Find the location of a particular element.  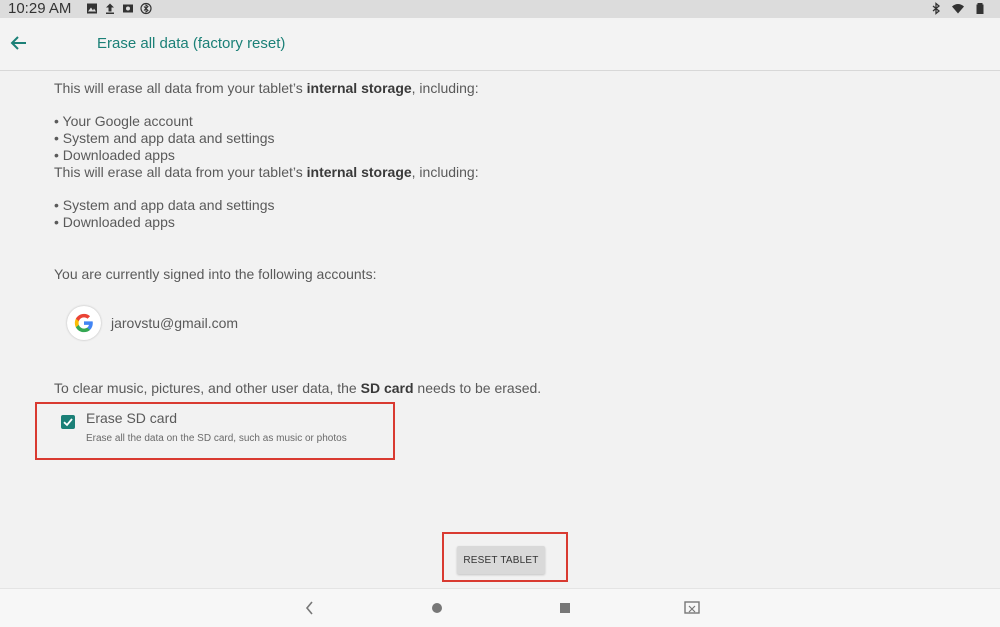

avatar is located at coordinates (84, 323).